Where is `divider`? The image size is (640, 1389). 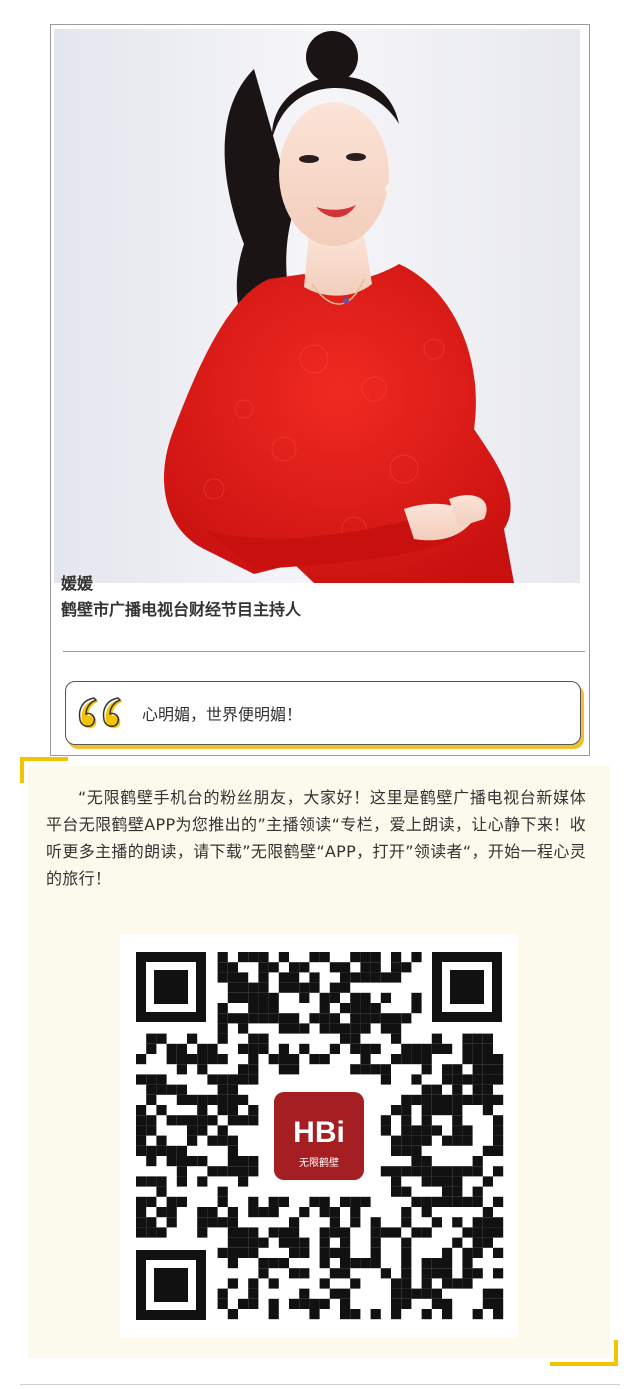
divider is located at coordinates (324, 651).